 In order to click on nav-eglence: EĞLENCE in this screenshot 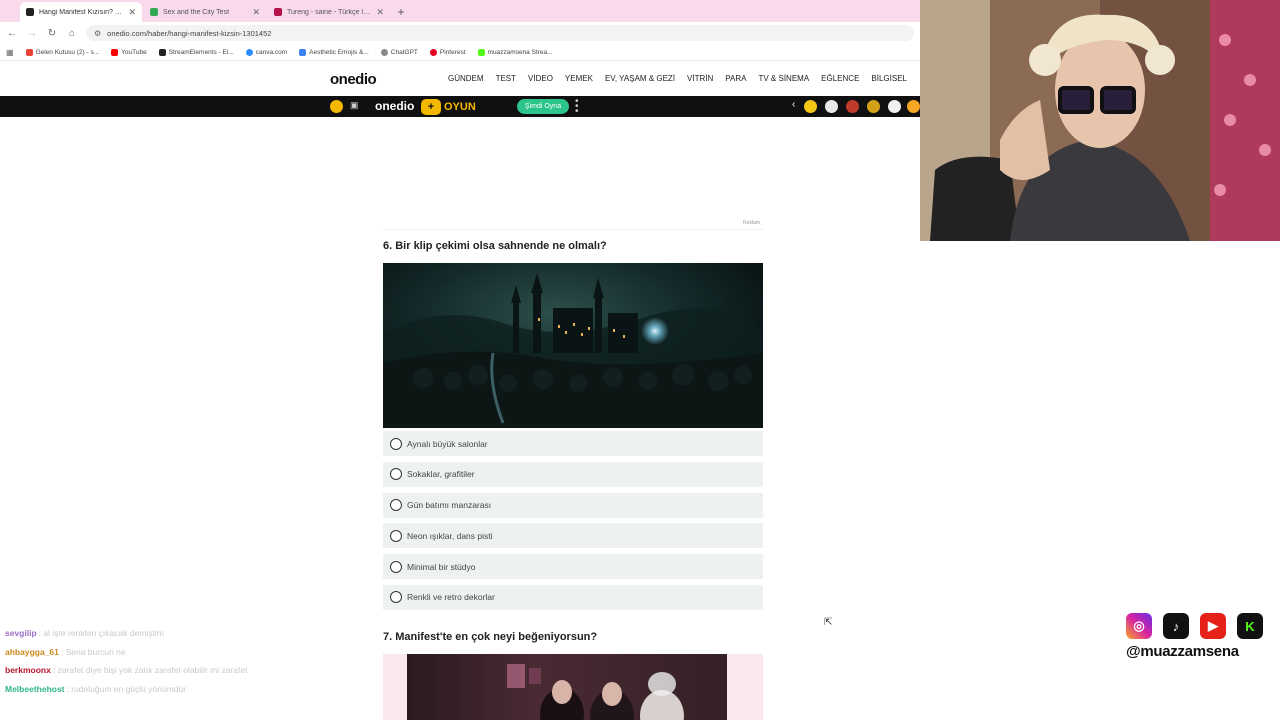, I will do `click(840, 78)`.